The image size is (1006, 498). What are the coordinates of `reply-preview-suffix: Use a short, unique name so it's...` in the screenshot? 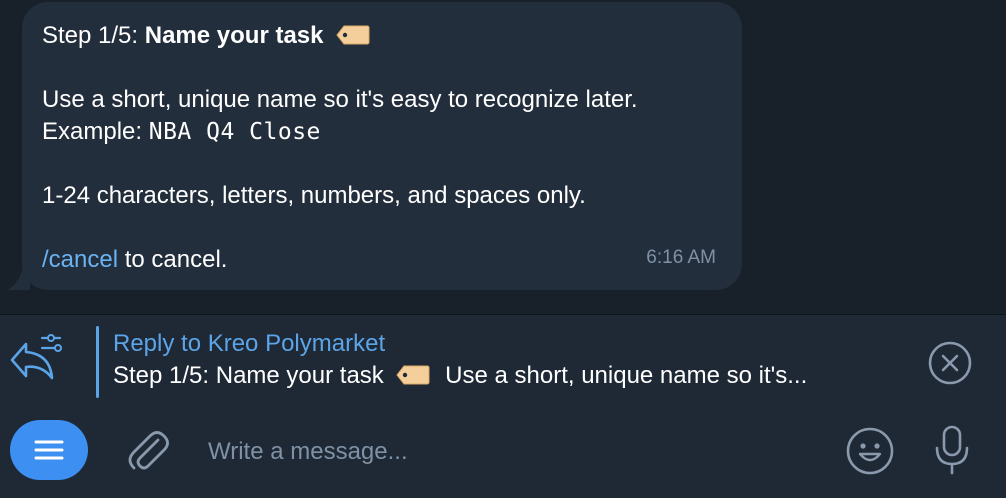 It's located at (626, 375).